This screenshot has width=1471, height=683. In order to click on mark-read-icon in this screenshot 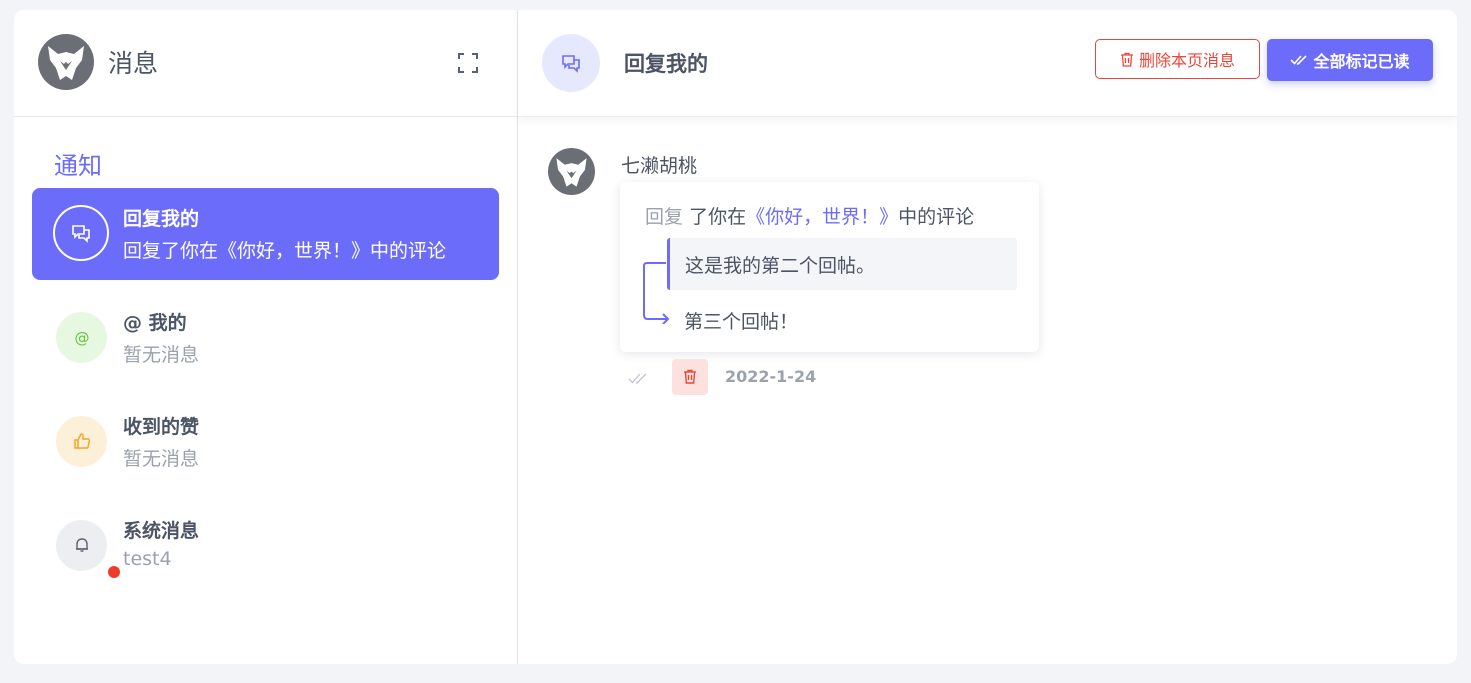, I will do `click(638, 380)`.